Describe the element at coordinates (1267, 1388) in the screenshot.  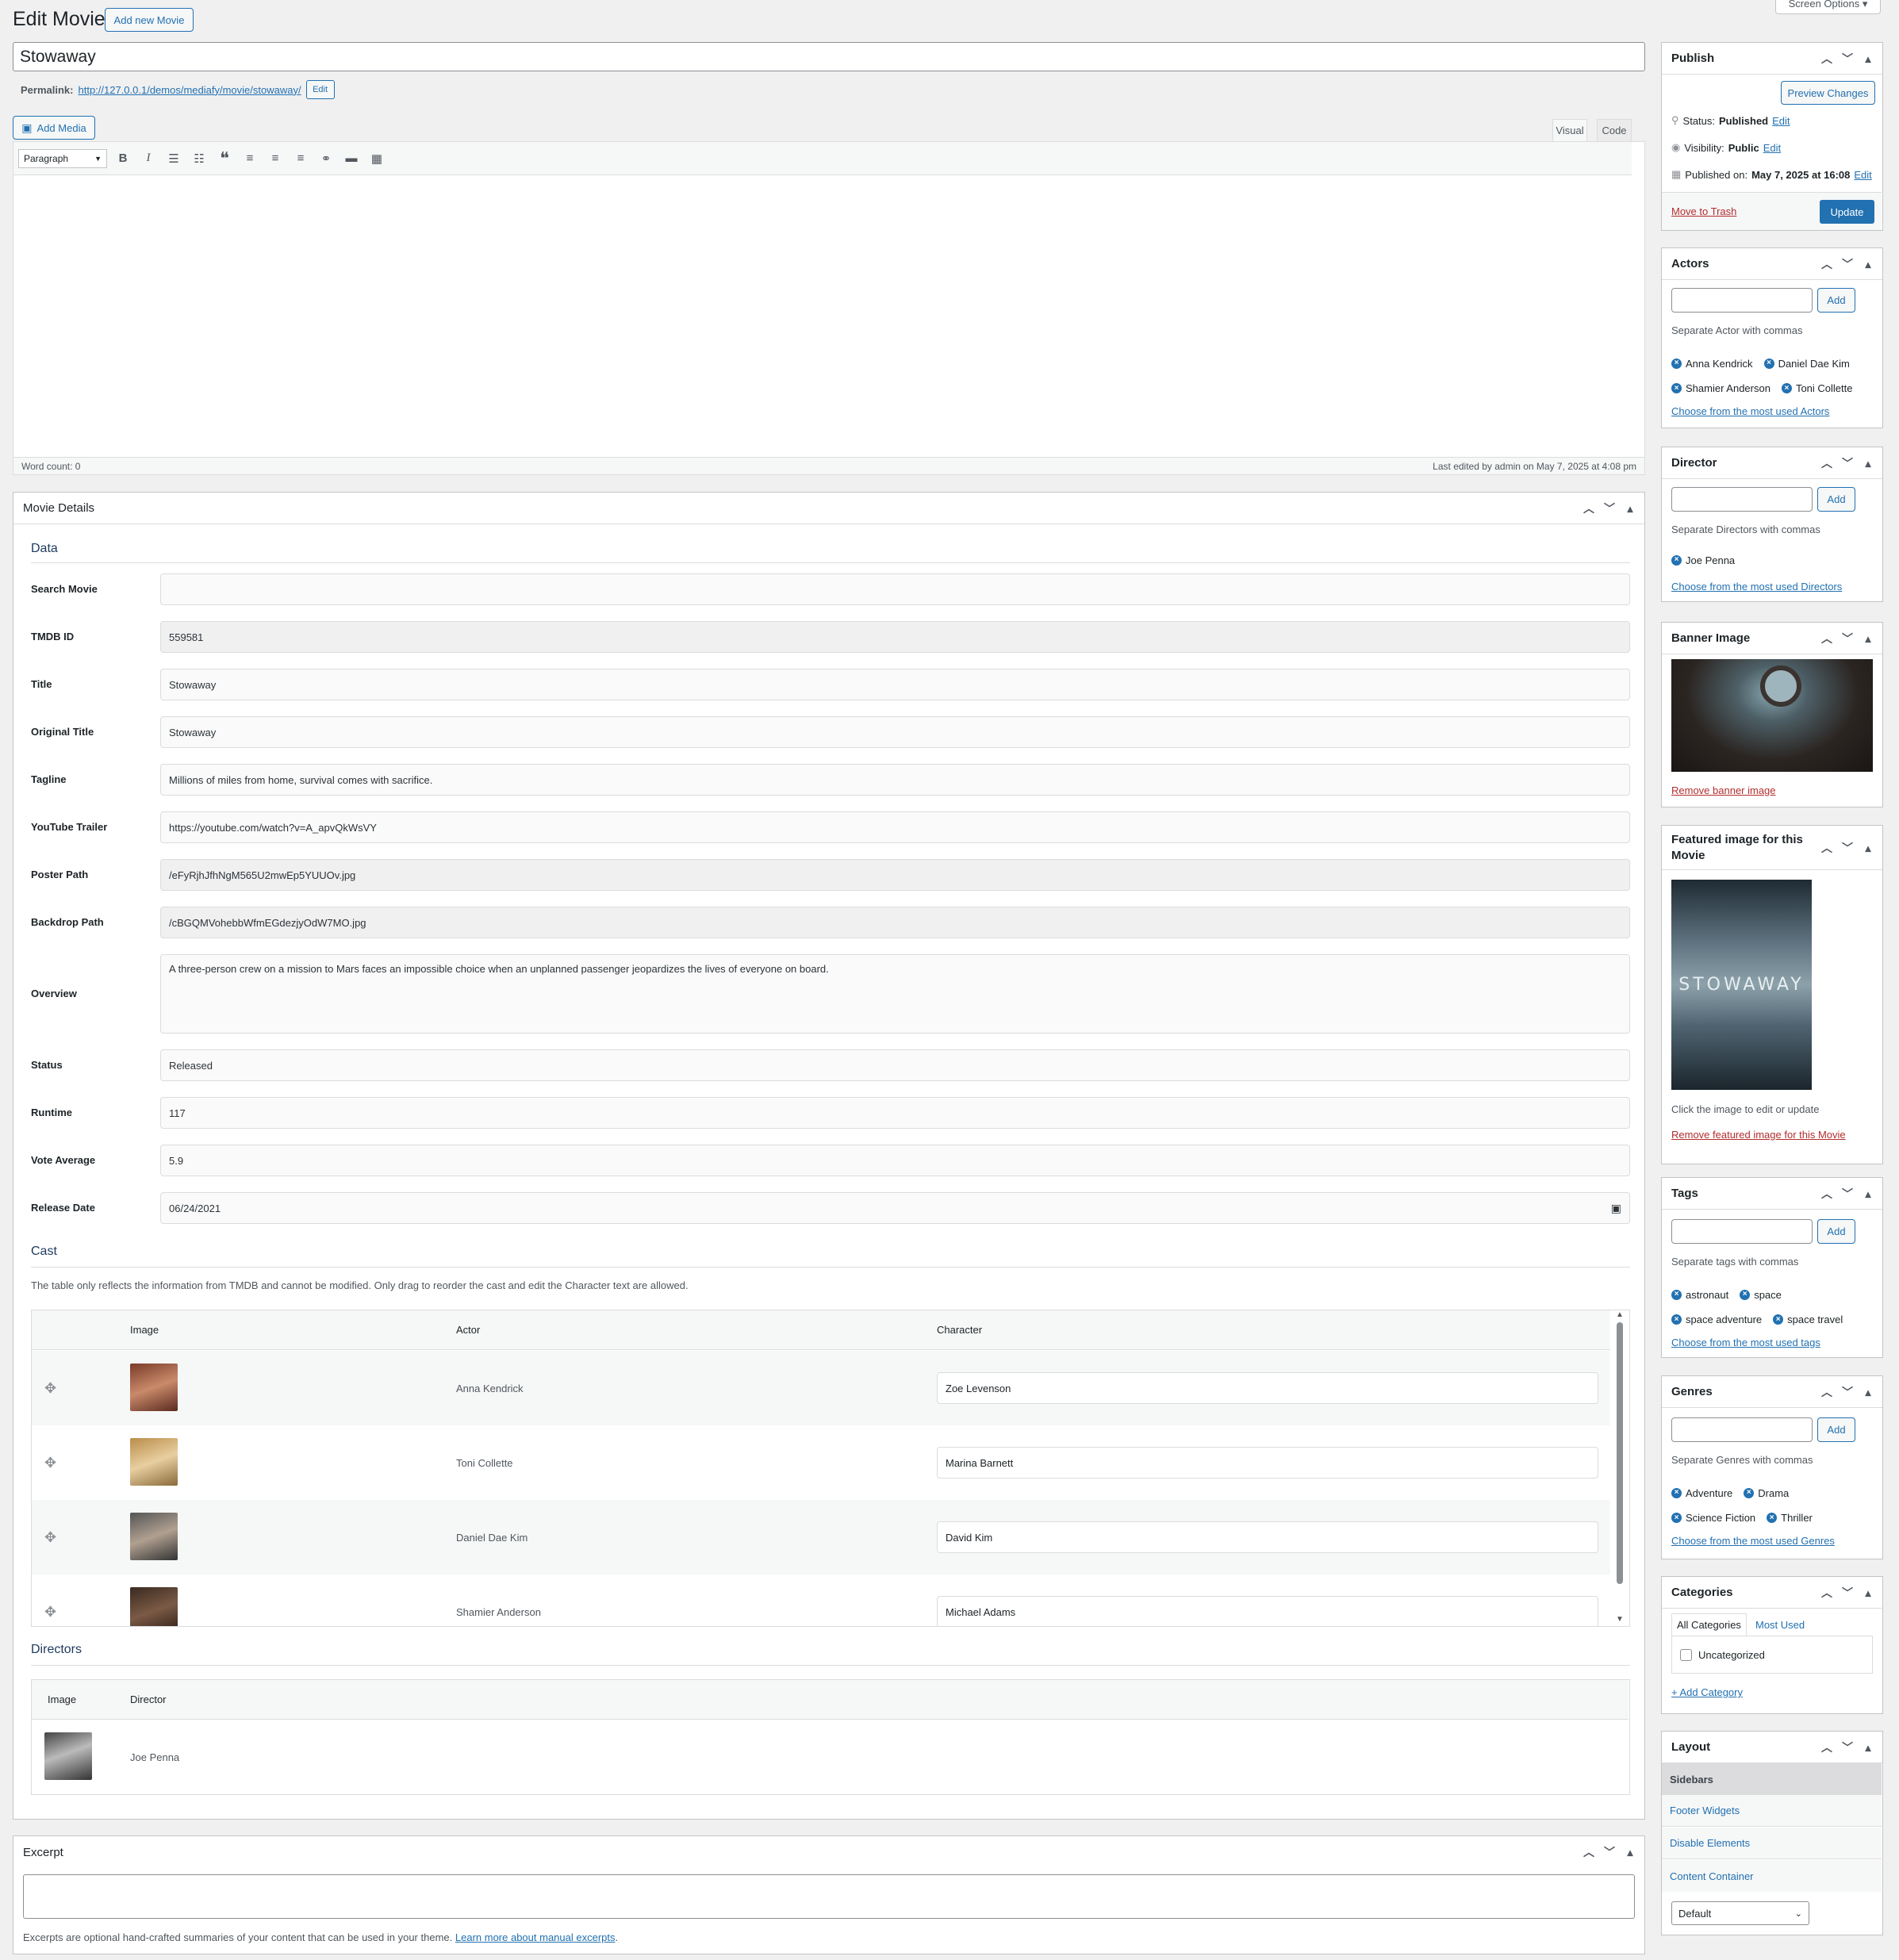
I see `character-input: Zoe Levenson` at that location.